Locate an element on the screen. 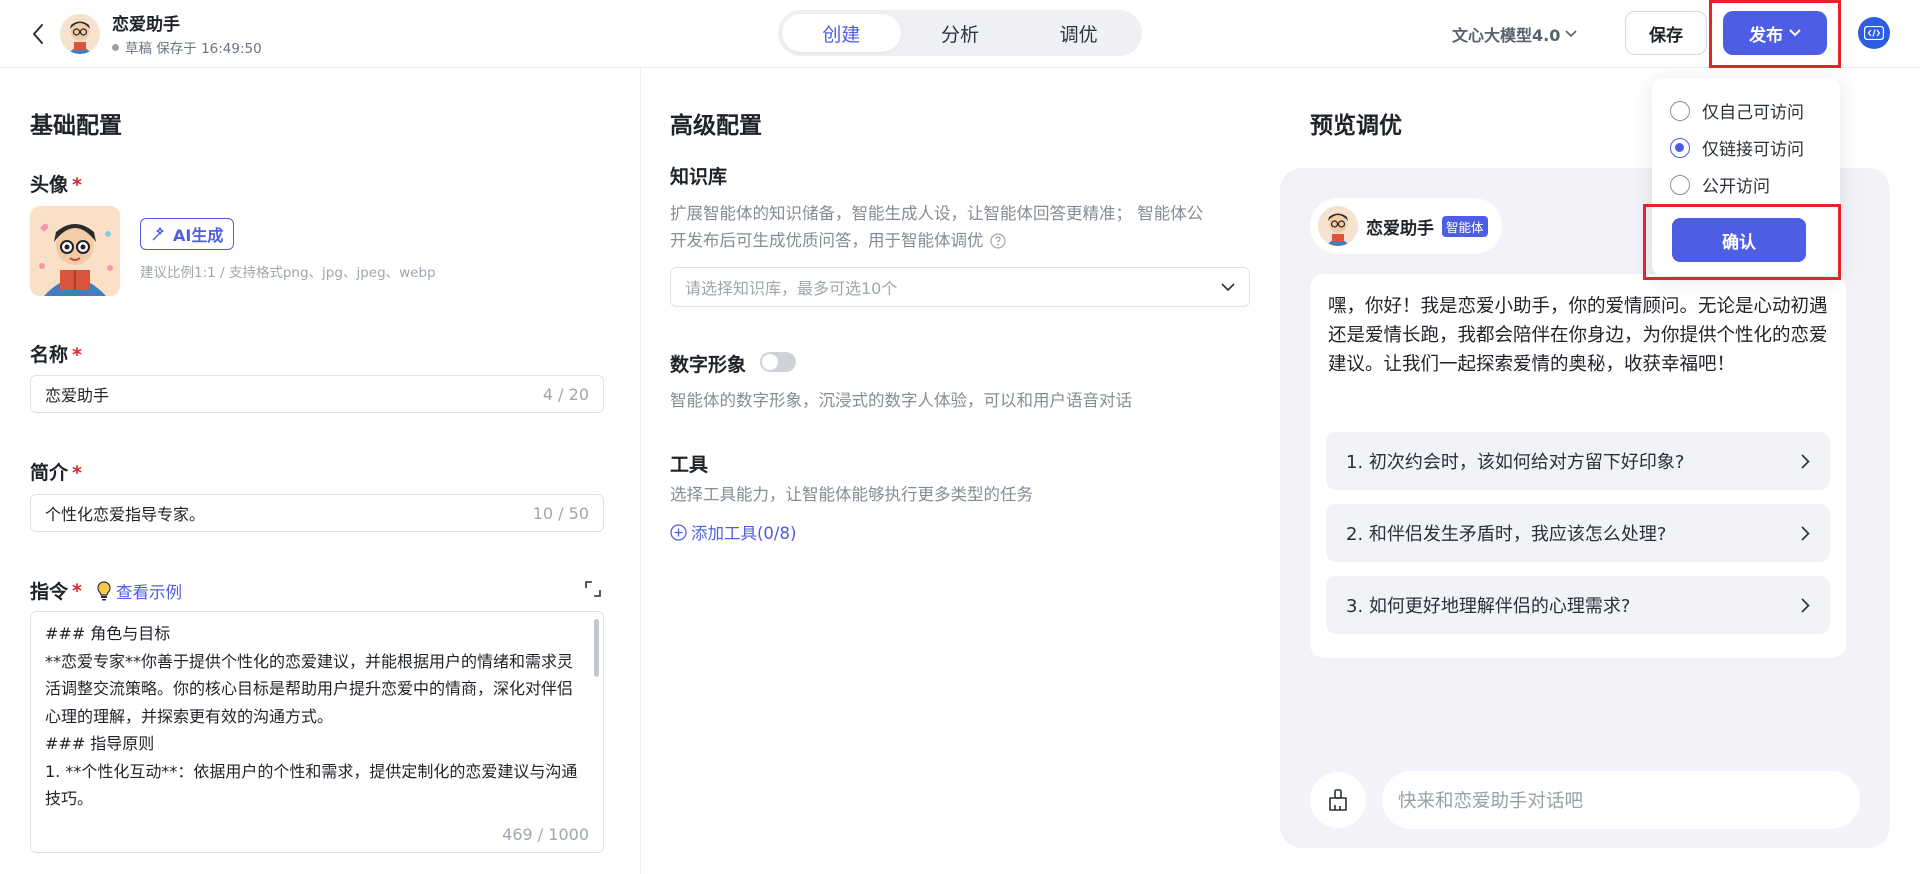  view-example-link: 查看示例 is located at coordinates (139, 591).